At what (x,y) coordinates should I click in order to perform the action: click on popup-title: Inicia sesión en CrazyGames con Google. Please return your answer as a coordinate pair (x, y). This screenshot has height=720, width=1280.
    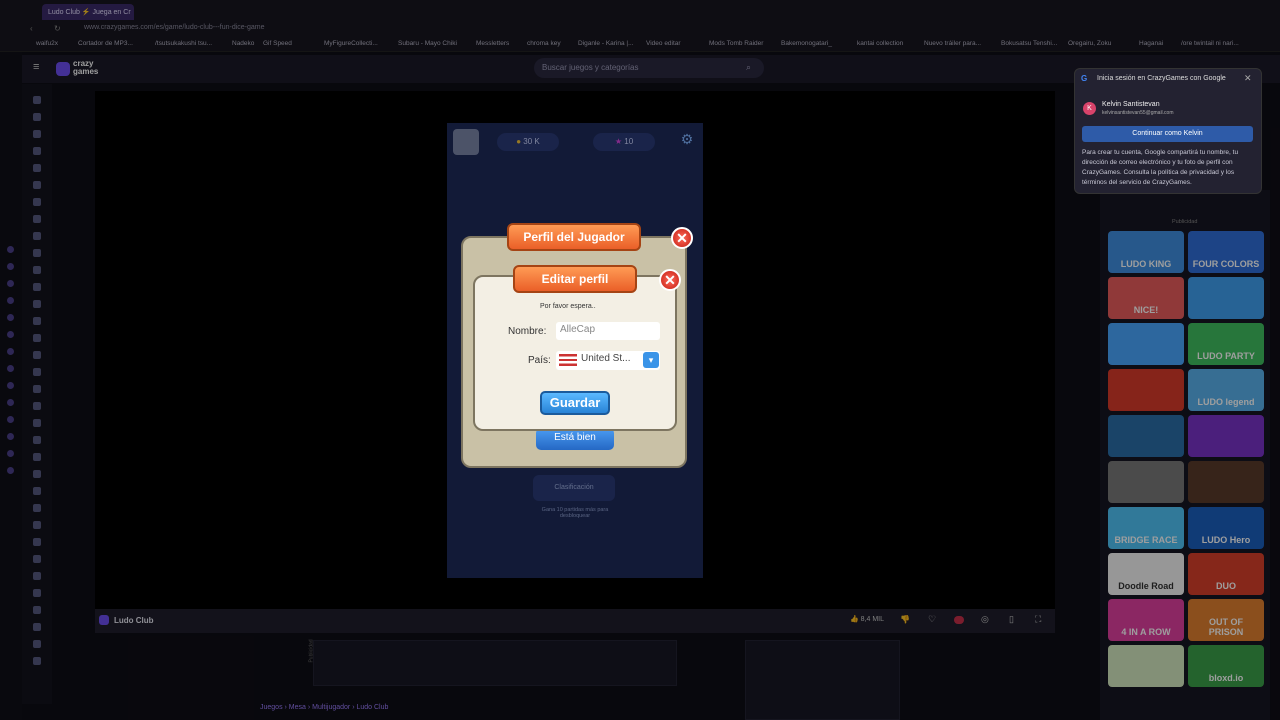
    Looking at the image, I should click on (1161, 78).